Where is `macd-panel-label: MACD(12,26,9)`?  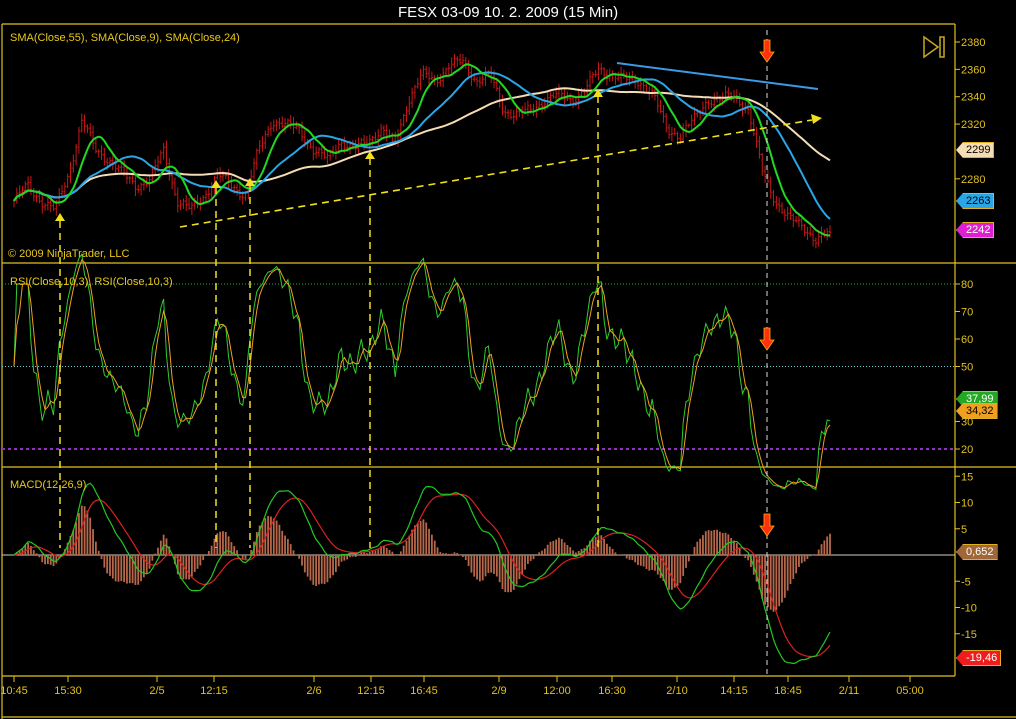
macd-panel-label: MACD(12,26,9) is located at coordinates (48, 485).